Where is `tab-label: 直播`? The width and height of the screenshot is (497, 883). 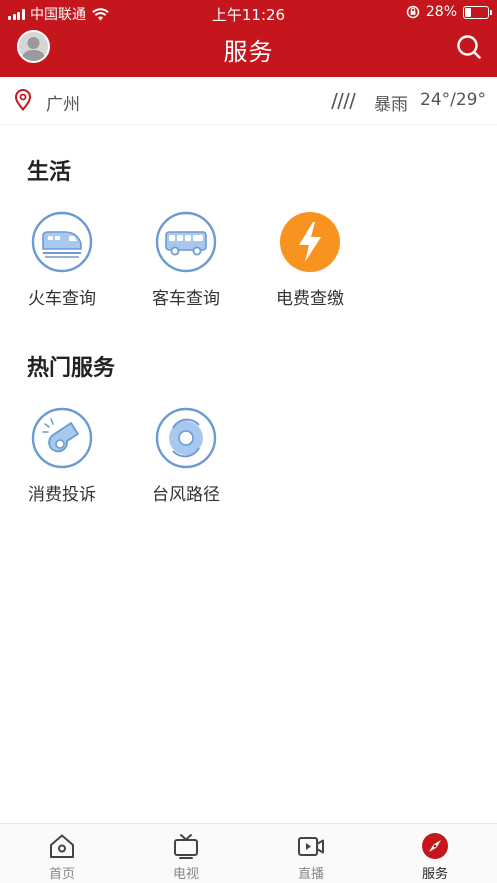 tab-label: 直播 is located at coordinates (310, 874).